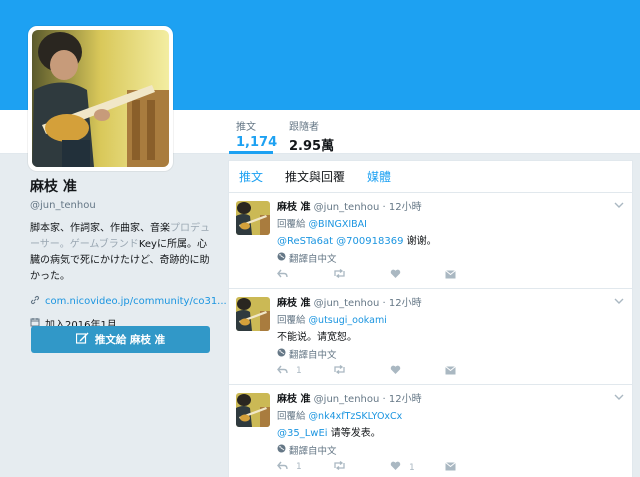 This screenshot has height=477, width=640. What do you see at coordinates (130, 340) in the screenshot?
I see `tweet-to-user-label: 推文給 麻枝 准` at bounding box center [130, 340].